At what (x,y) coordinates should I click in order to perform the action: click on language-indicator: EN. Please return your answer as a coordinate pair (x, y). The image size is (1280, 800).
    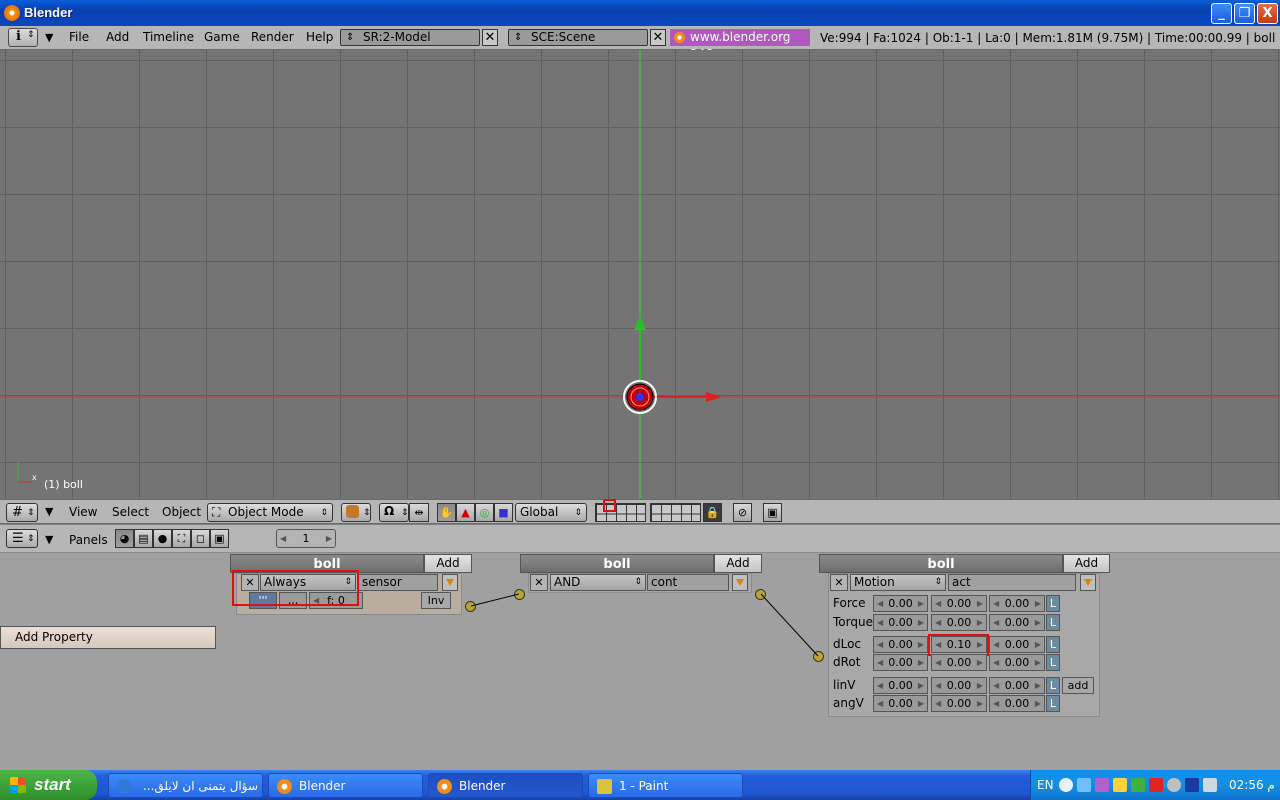
    Looking at the image, I should click on (1045, 785).